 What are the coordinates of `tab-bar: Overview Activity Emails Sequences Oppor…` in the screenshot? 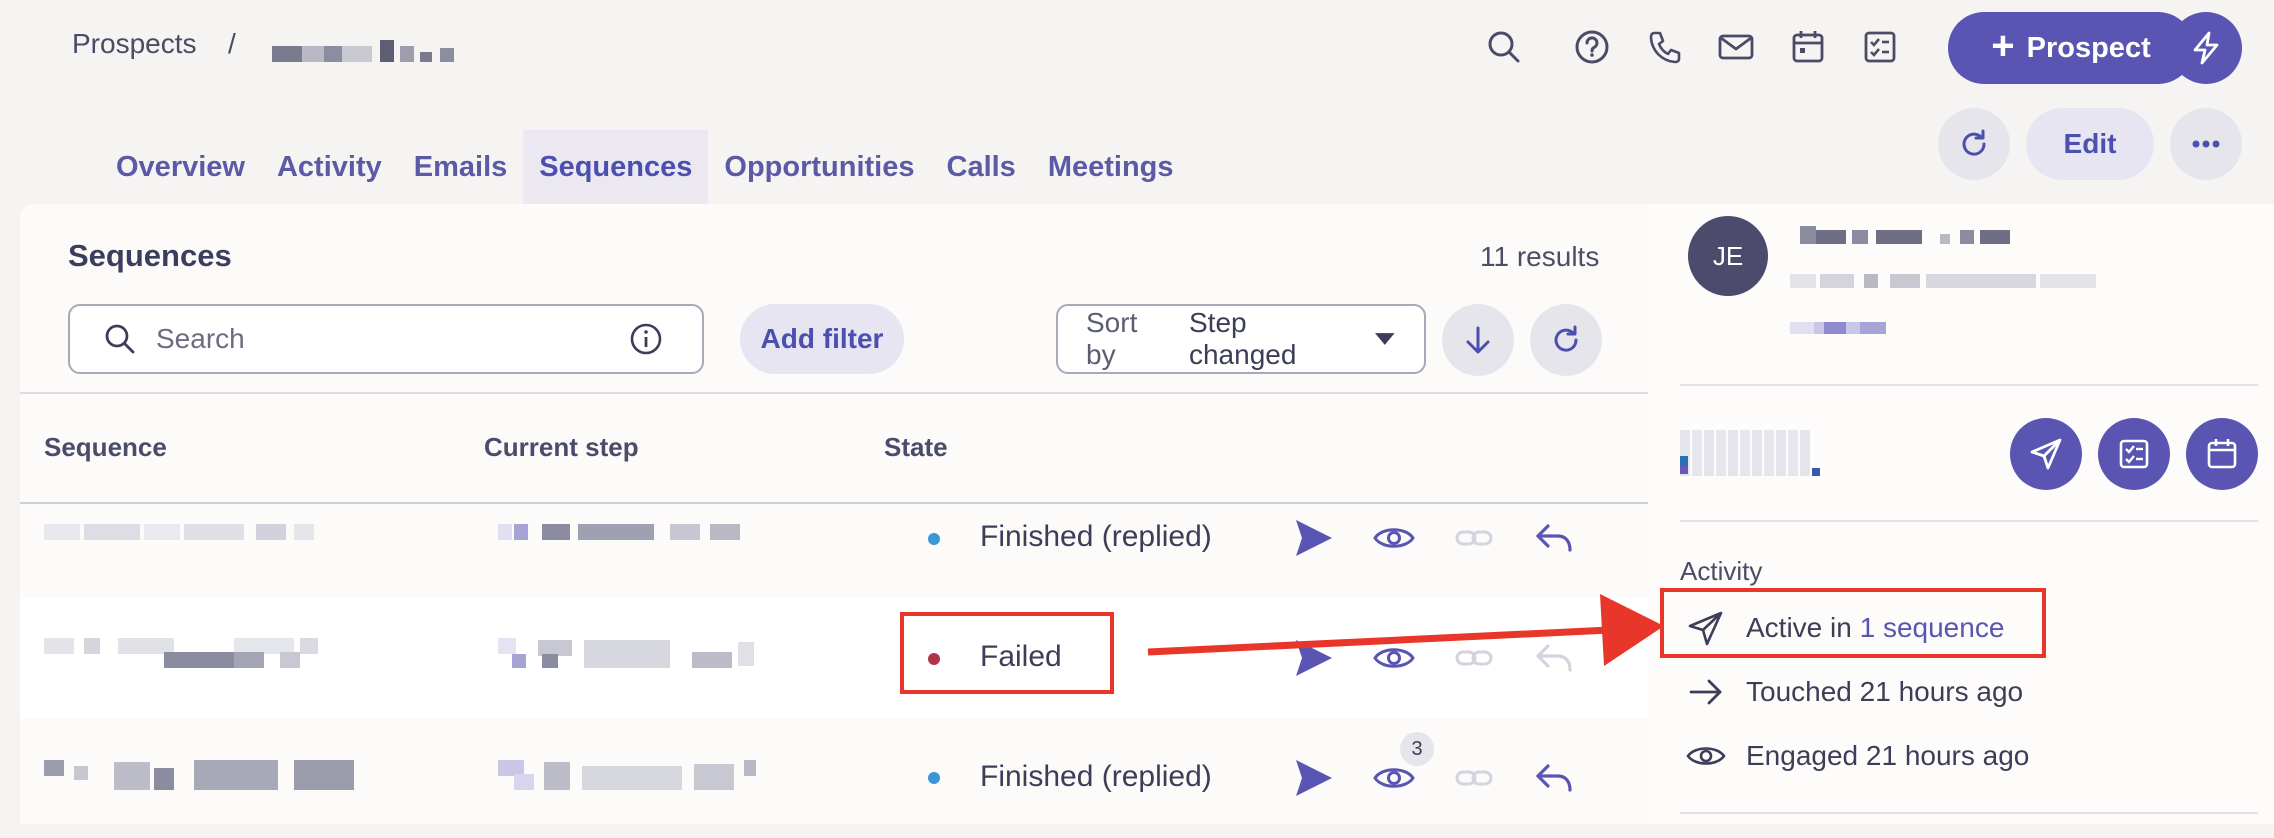 It's located at (645, 167).